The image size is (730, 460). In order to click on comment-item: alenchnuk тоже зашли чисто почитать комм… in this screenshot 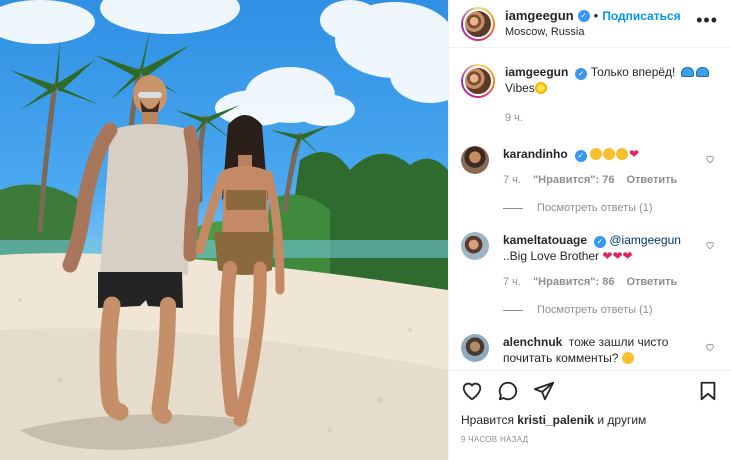, I will do `click(590, 350)`.